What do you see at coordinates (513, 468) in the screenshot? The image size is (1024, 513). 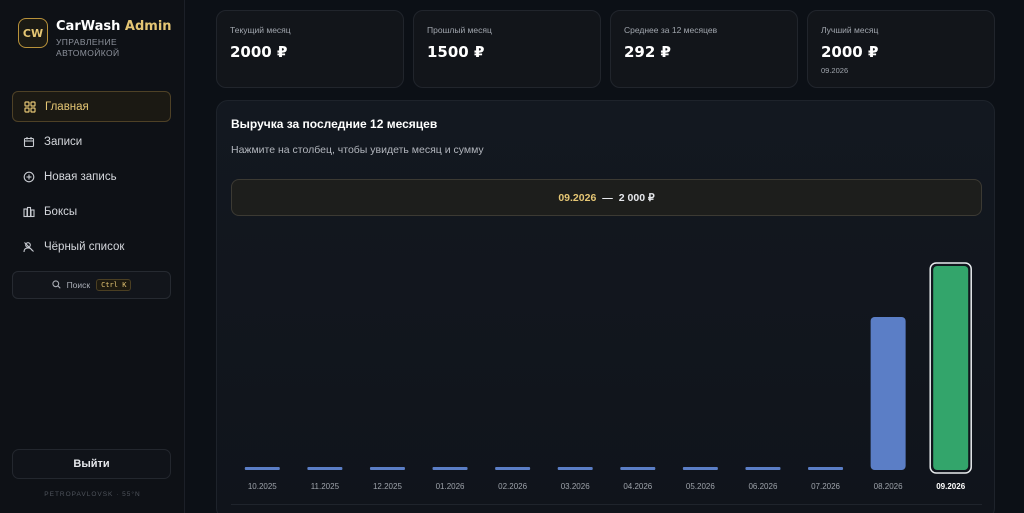 I see `chart-bar-02.2026` at bounding box center [513, 468].